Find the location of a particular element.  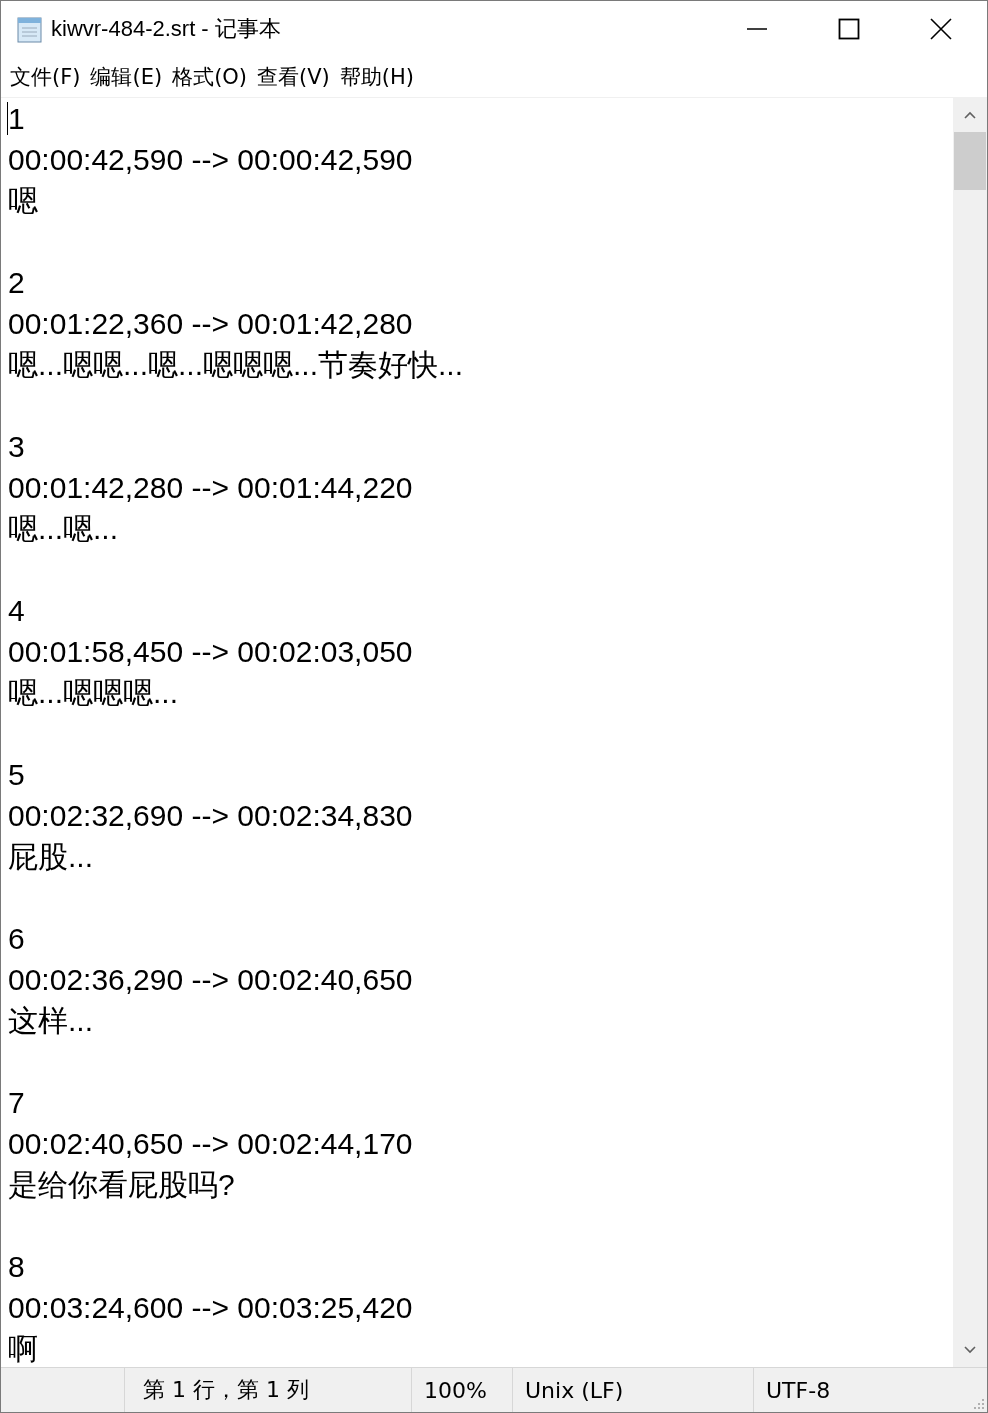

menu-item: 查看(V) is located at coordinates (293, 77).